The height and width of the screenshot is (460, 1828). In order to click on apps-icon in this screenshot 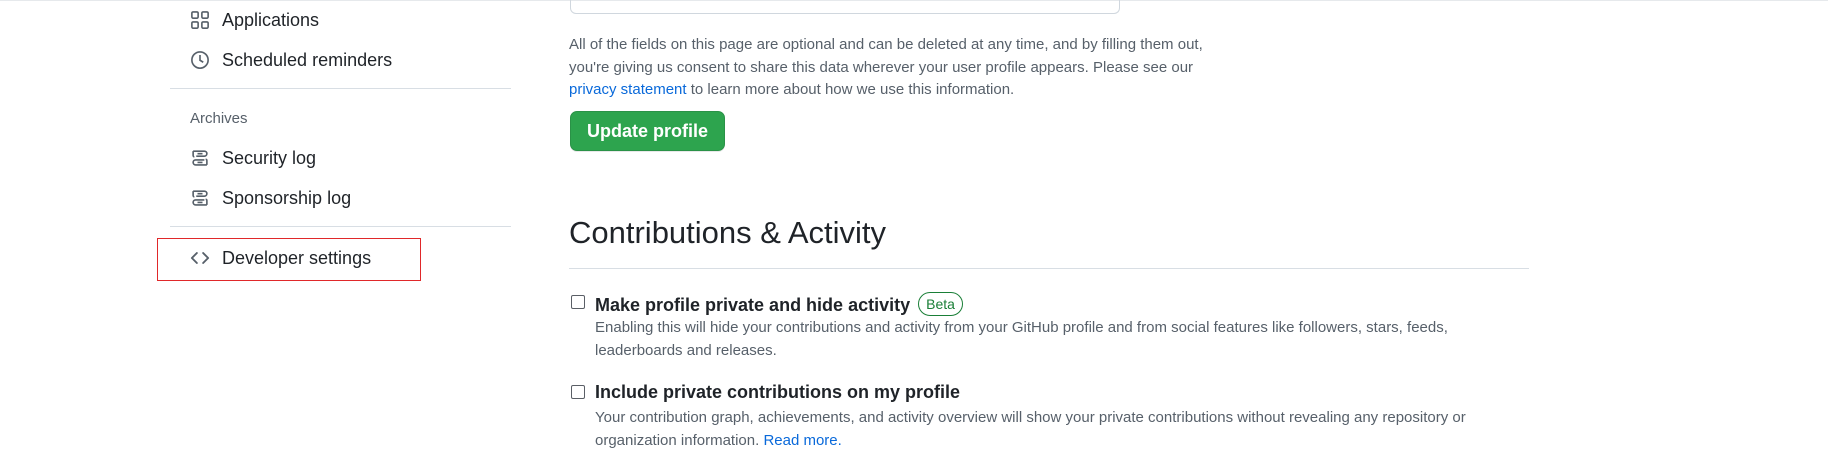, I will do `click(200, 20)`.